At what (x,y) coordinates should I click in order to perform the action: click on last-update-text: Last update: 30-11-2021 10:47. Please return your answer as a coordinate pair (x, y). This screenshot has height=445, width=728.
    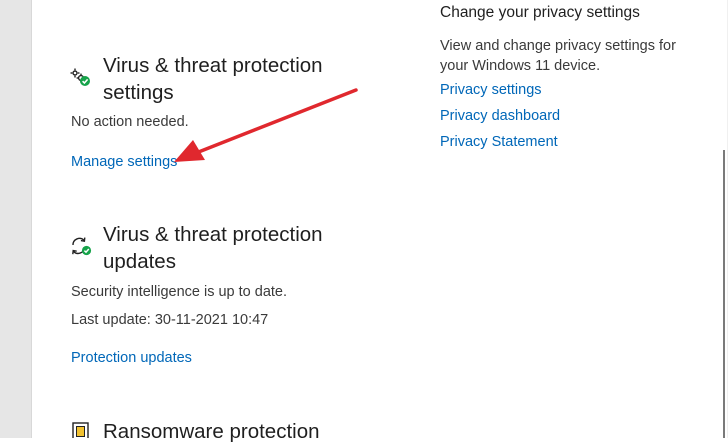
    Looking at the image, I should click on (170, 320).